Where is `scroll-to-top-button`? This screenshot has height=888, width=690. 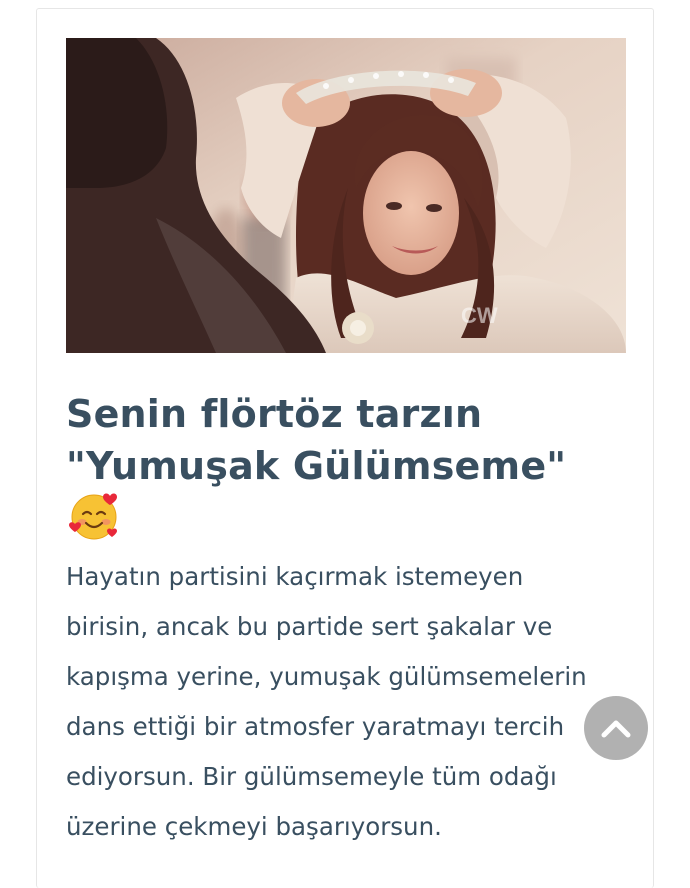 scroll-to-top-button is located at coordinates (616, 728).